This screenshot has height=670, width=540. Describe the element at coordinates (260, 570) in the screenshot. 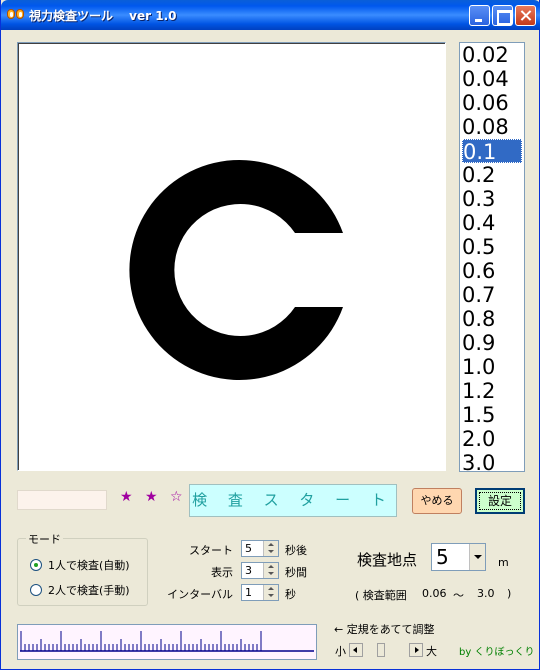

I see `display-time-spinner: 3` at that location.